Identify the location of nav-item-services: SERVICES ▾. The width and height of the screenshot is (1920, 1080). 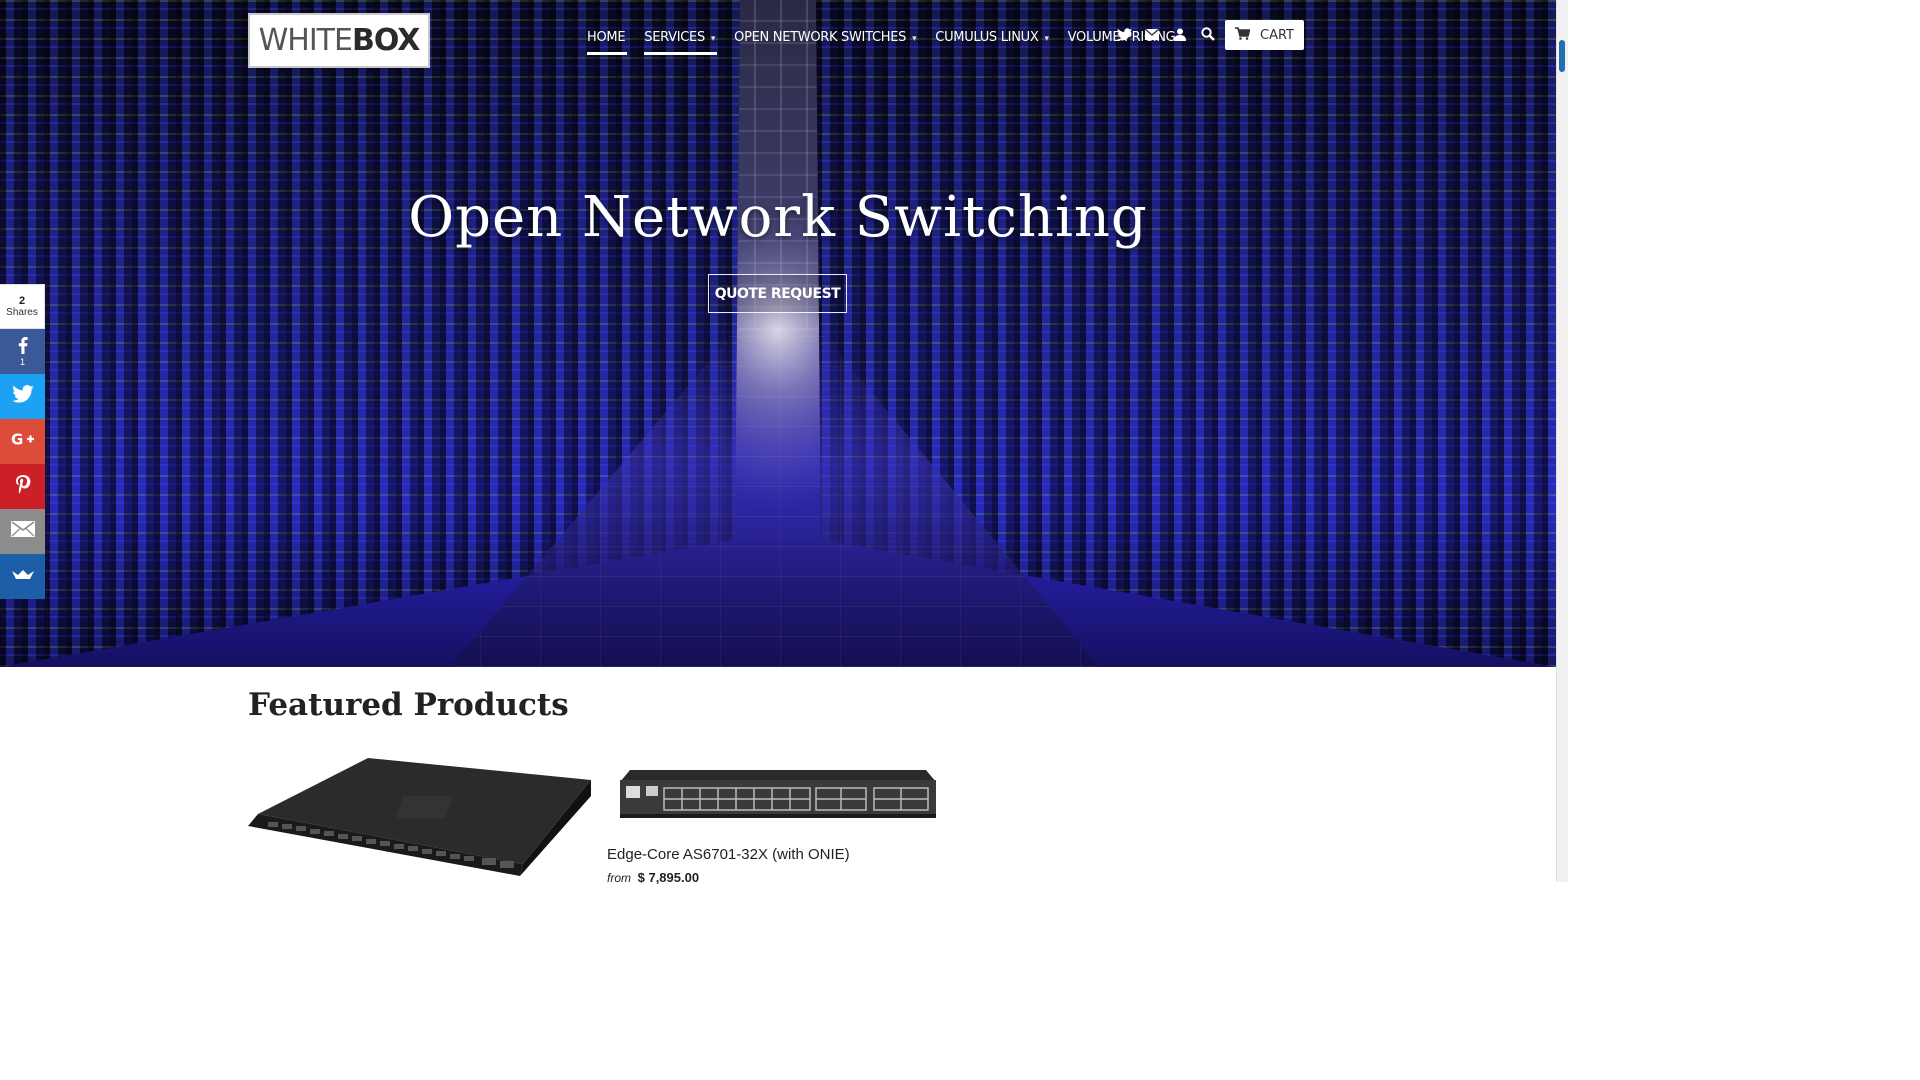
(681, 40).